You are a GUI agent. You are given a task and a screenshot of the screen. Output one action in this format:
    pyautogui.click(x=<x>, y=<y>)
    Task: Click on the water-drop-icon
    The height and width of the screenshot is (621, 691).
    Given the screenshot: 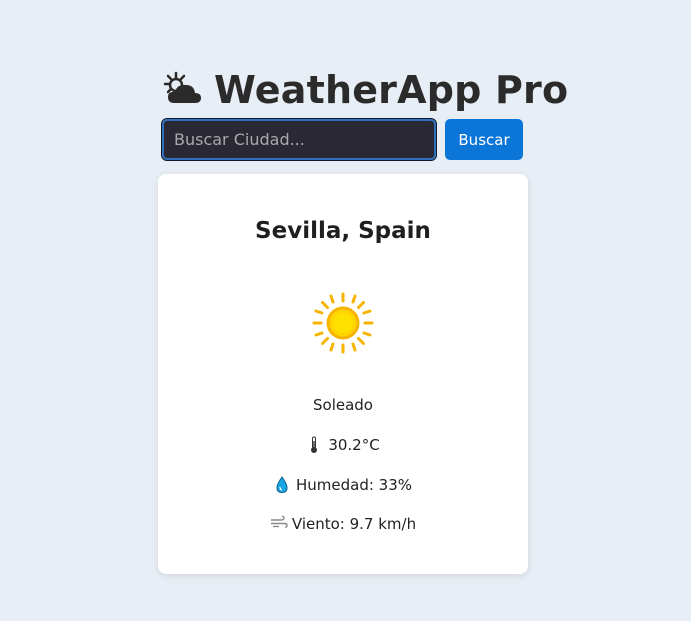 What is the action you would take?
    pyautogui.click(x=282, y=485)
    